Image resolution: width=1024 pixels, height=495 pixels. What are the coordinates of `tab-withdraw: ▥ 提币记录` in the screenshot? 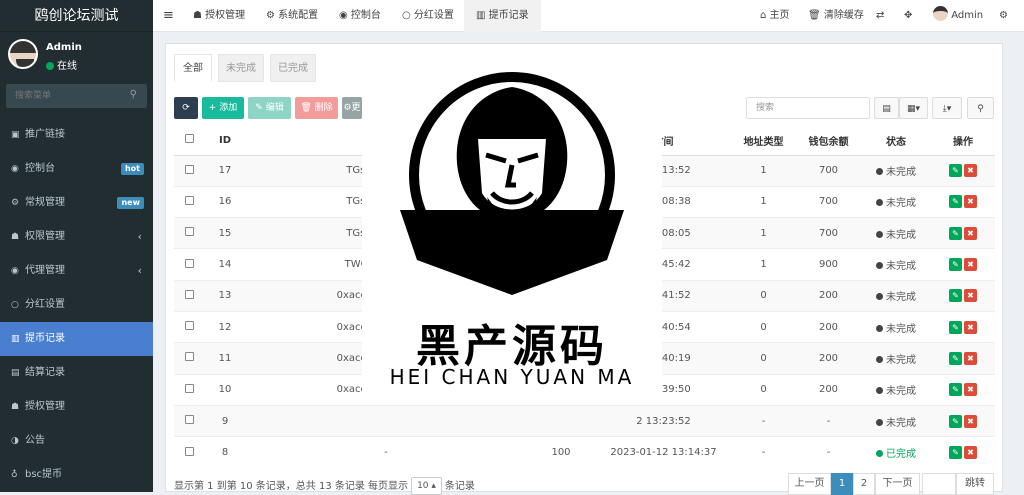 It's located at (502, 16).